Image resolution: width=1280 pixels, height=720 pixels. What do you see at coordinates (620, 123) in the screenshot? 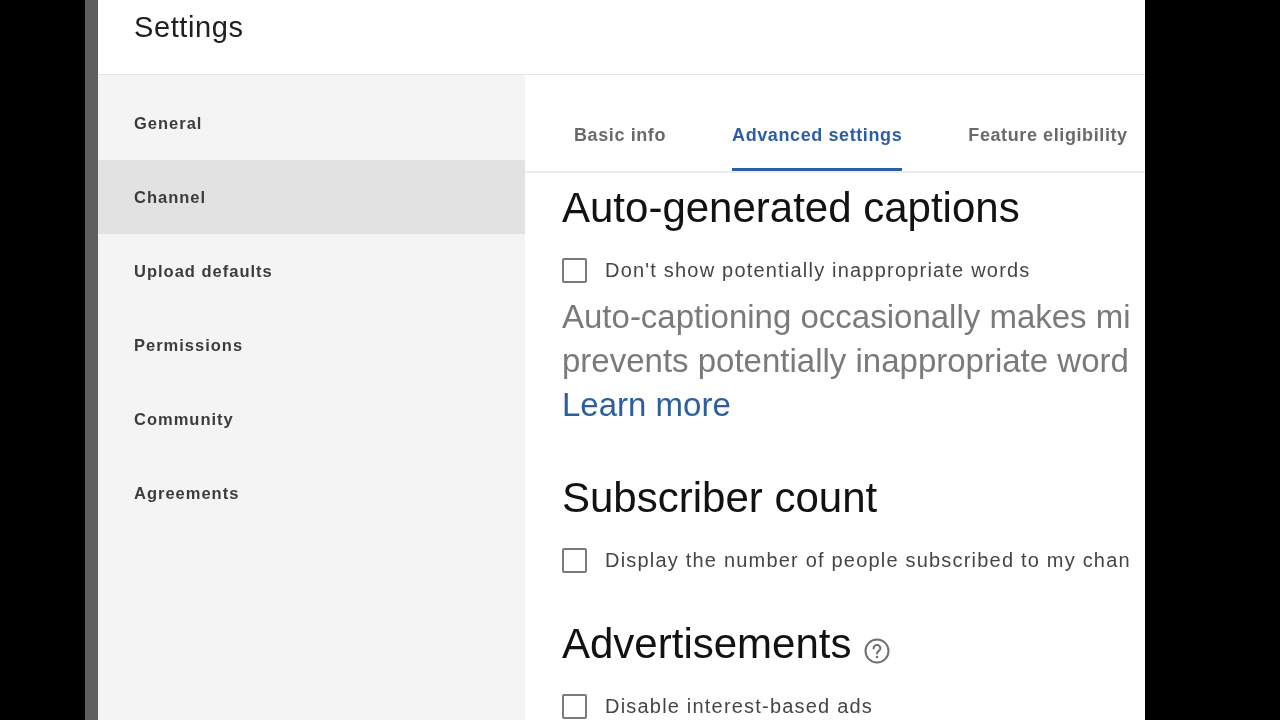
I see `tab: Basic info` at bounding box center [620, 123].